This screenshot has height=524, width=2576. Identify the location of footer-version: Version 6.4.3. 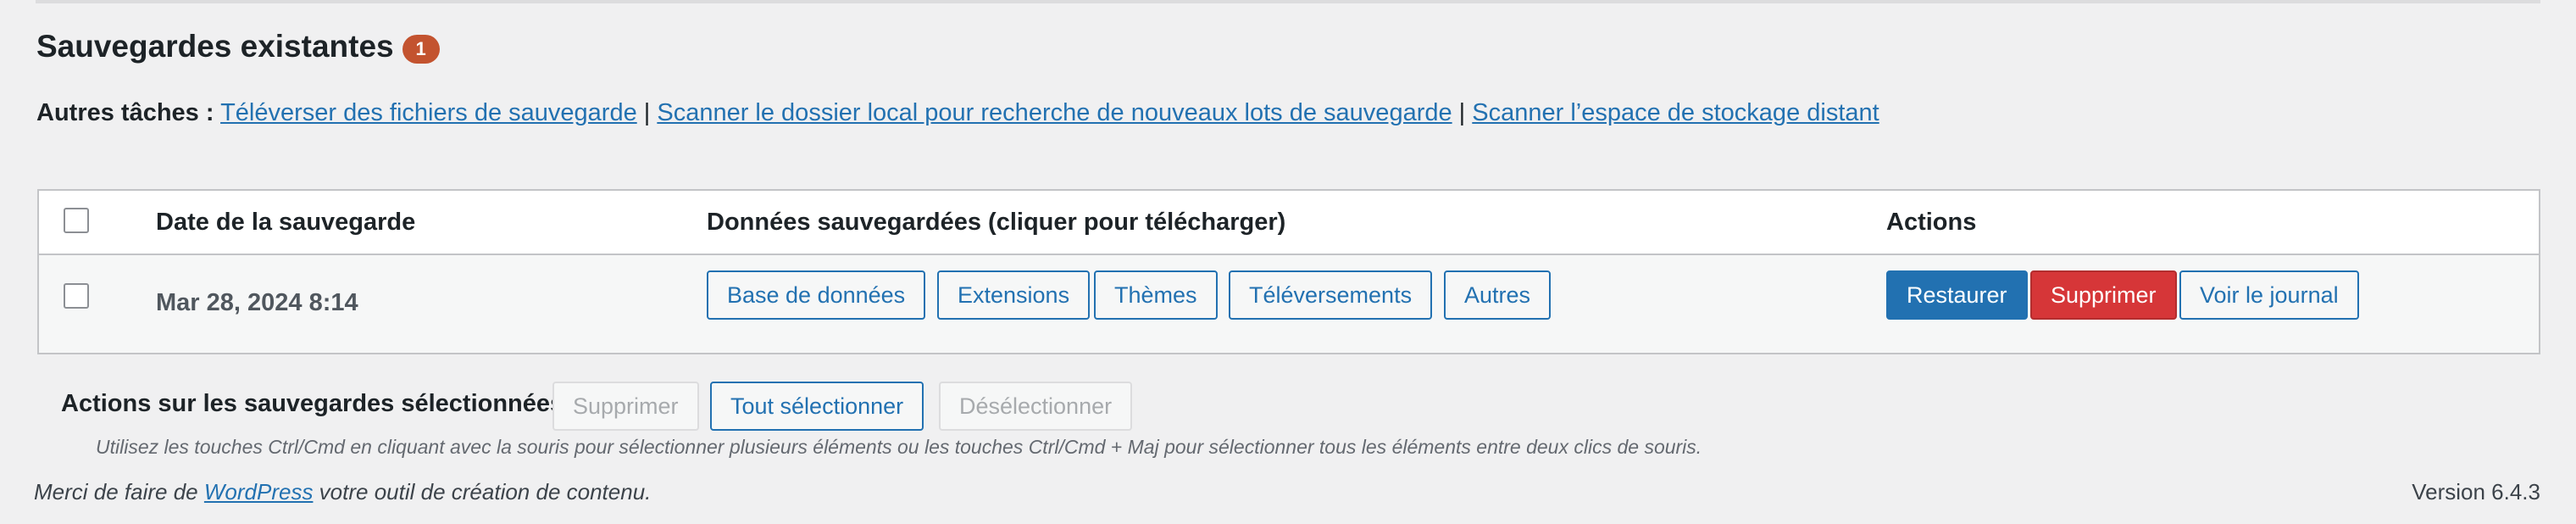
(2476, 491).